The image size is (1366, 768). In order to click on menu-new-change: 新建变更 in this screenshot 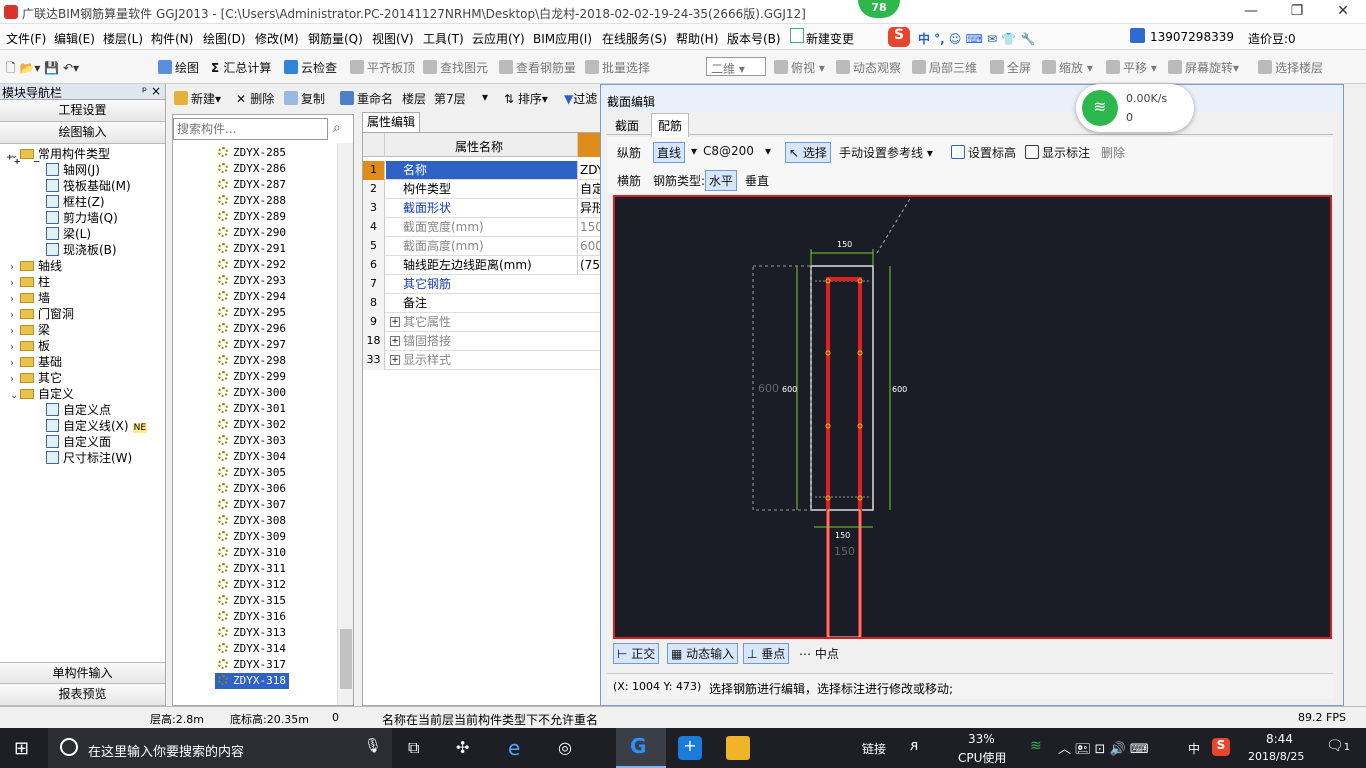, I will do `click(830, 38)`.